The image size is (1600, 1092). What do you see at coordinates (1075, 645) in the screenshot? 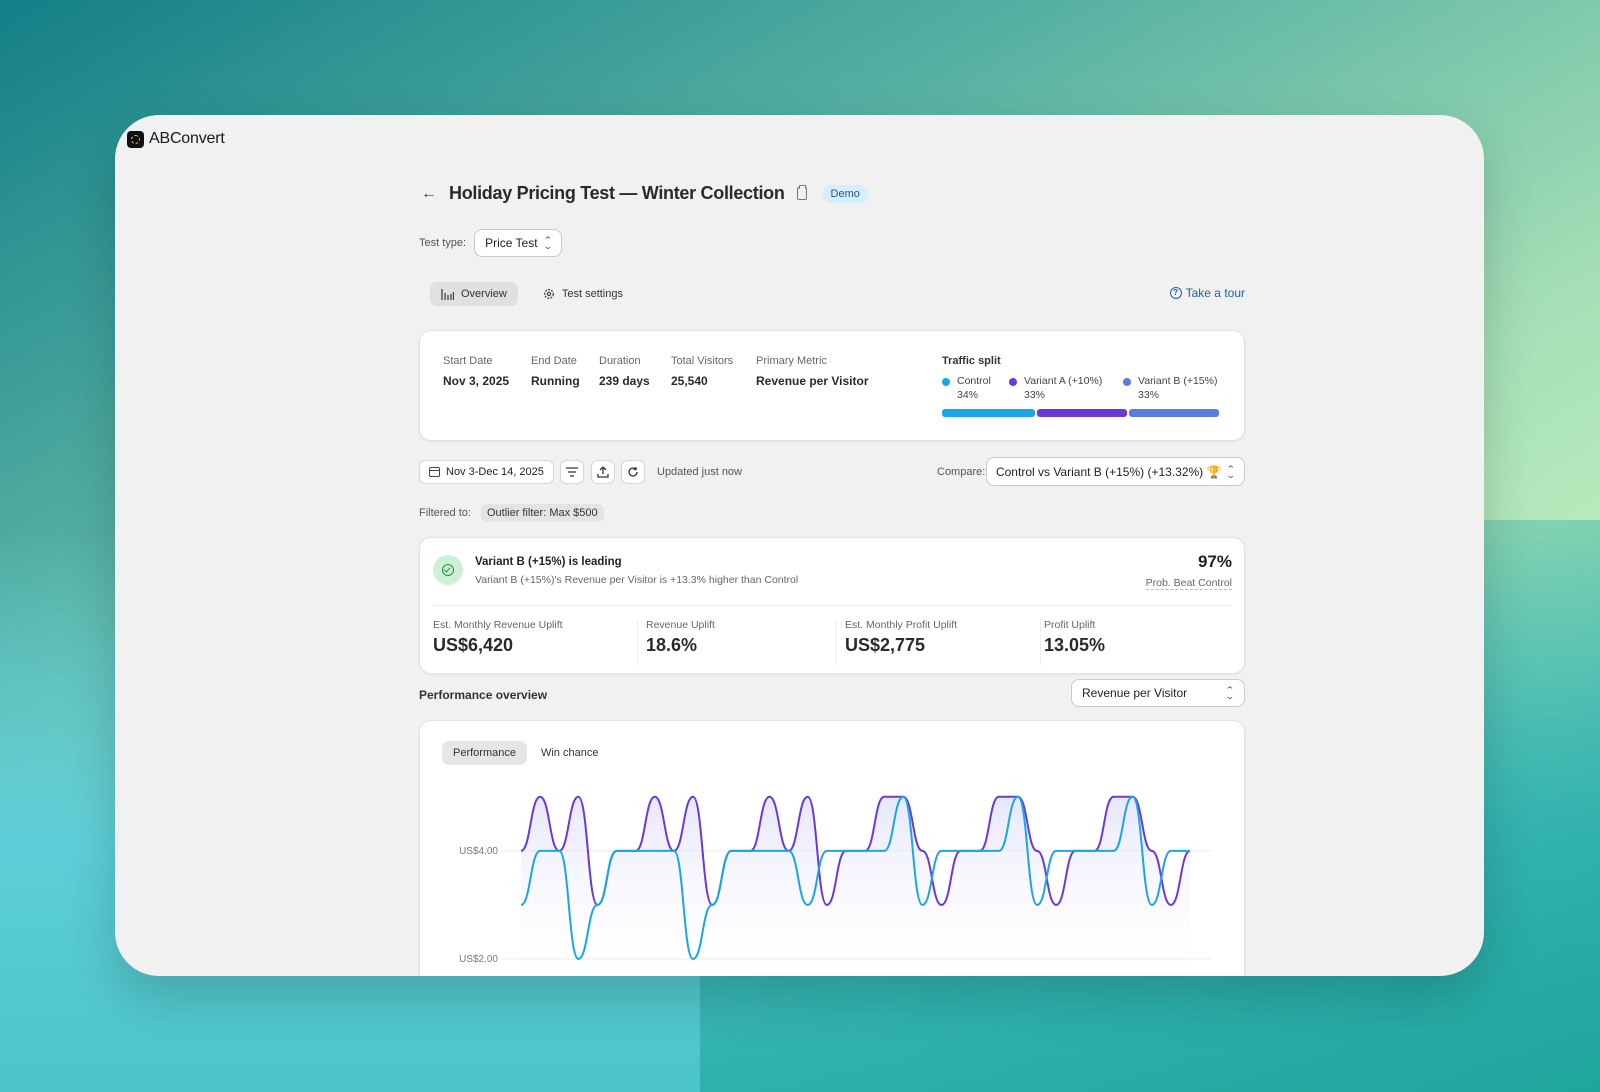
I see `metric-value: 13.05%` at bounding box center [1075, 645].